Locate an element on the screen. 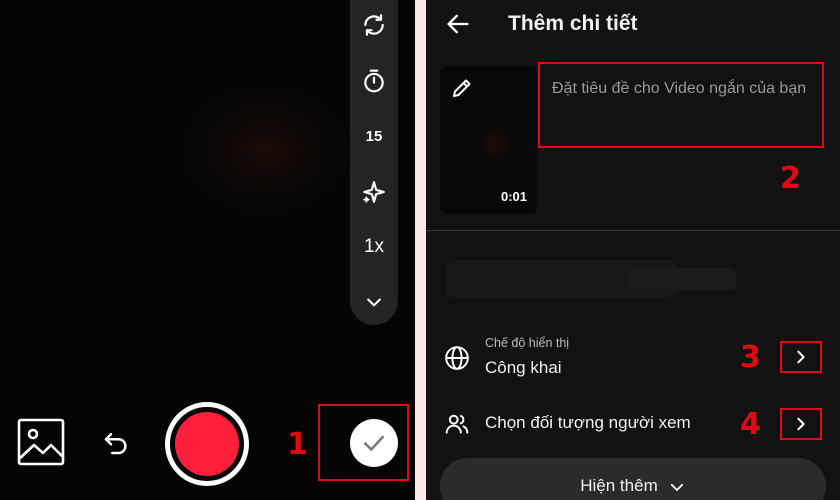  video-thumbnail: 0:01 is located at coordinates (488, 140).